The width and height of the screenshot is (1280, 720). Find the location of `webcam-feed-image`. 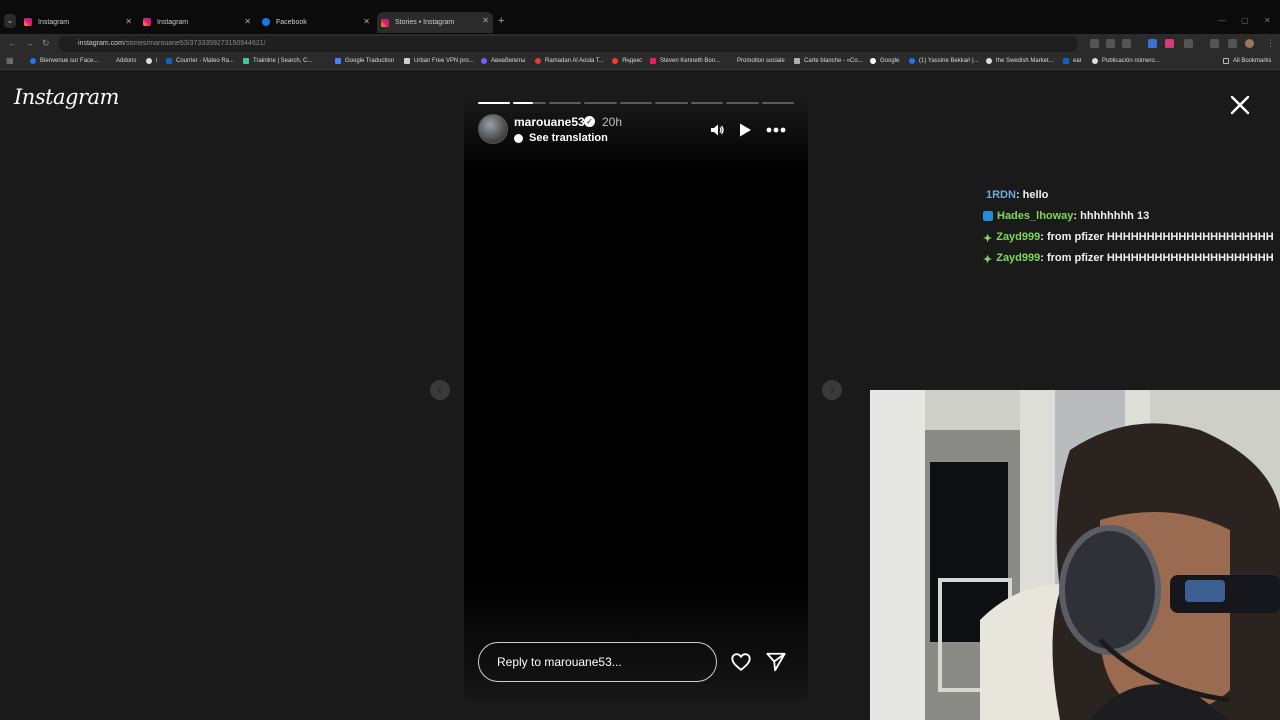

webcam-feed-image is located at coordinates (1075, 555).